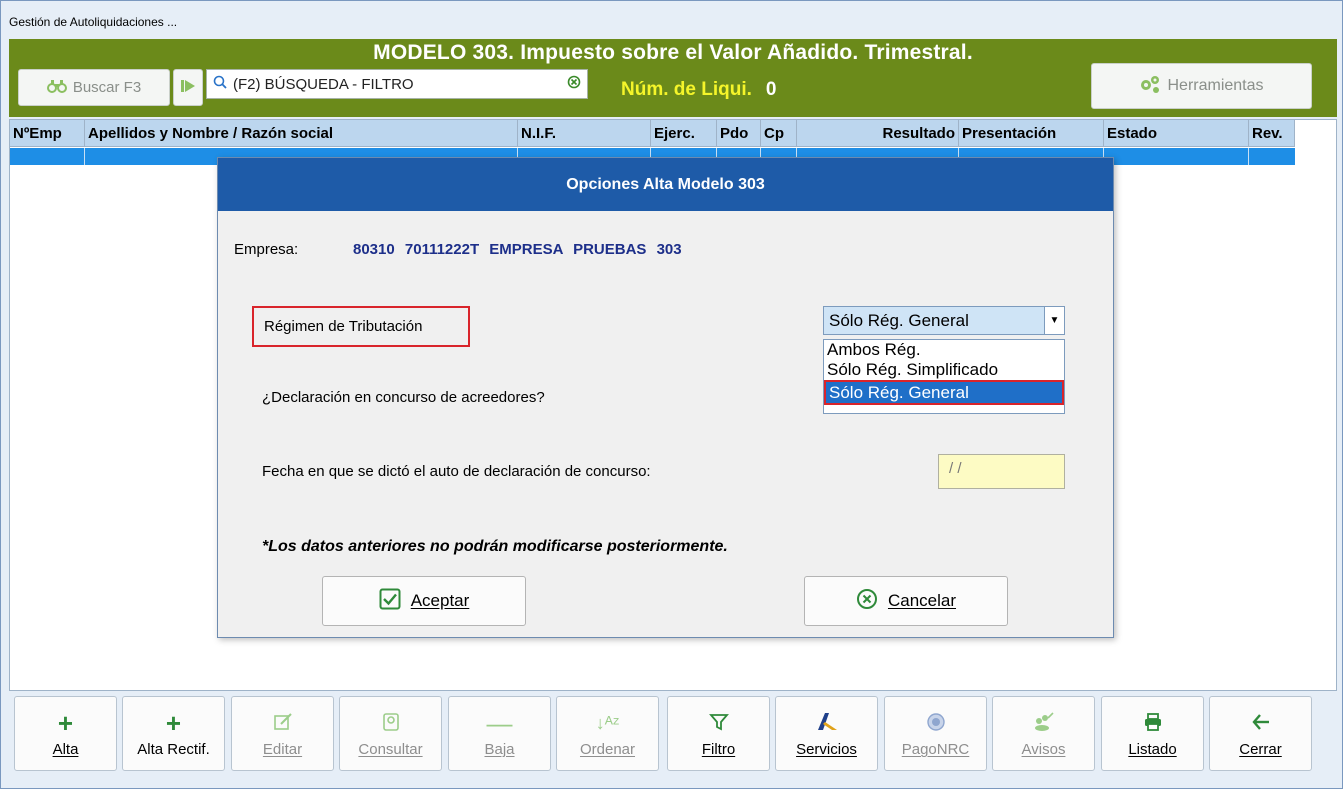 This screenshot has width=1343, height=789. I want to click on ordenar-label: Ordenar, so click(607, 749).